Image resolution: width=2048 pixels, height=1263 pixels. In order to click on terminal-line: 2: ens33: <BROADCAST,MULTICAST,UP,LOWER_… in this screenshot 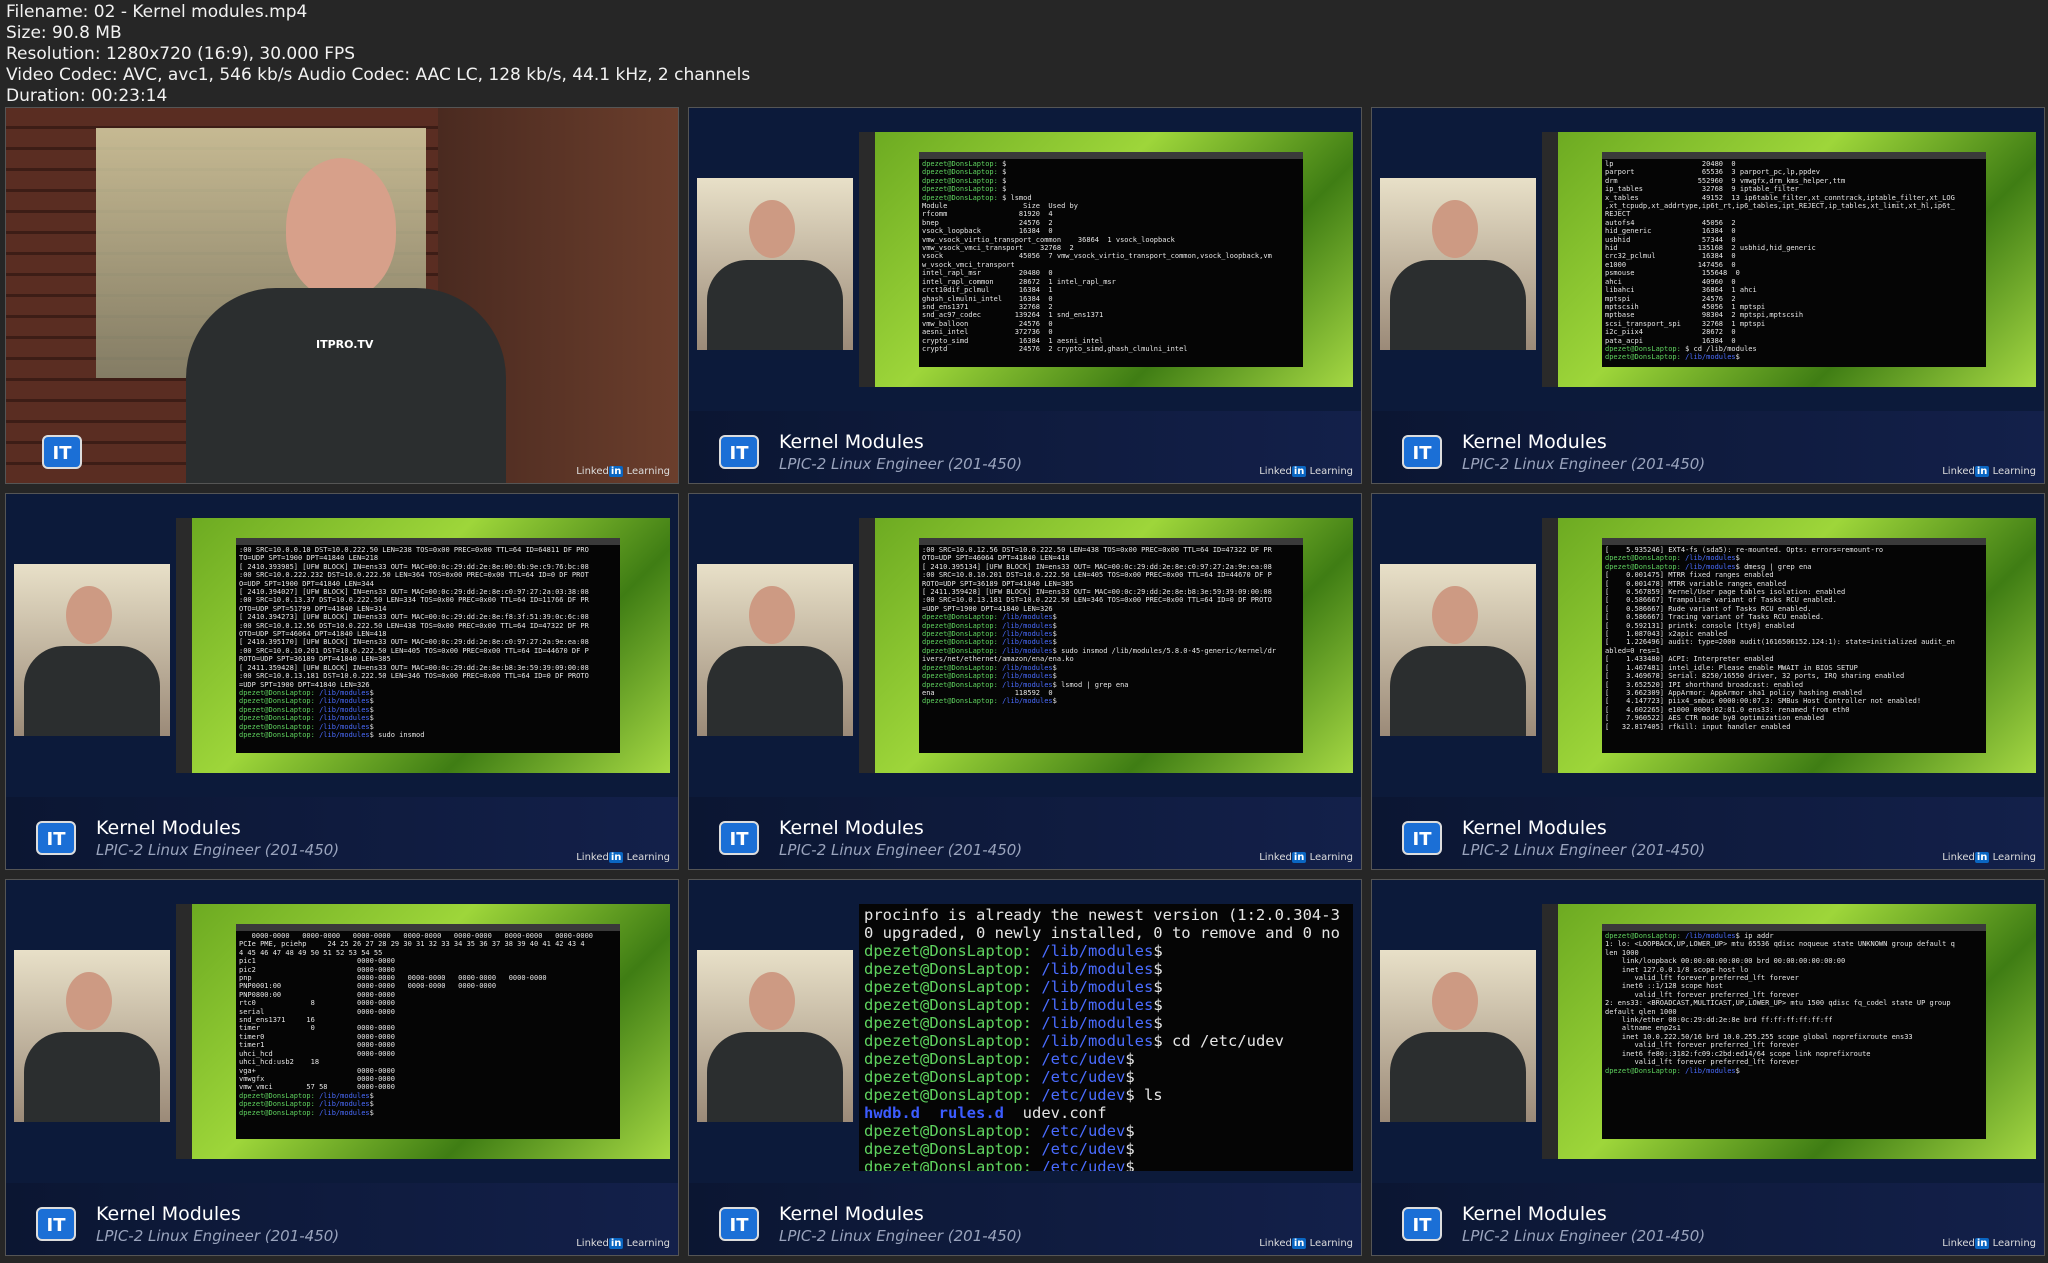, I will do `click(1778, 1003)`.